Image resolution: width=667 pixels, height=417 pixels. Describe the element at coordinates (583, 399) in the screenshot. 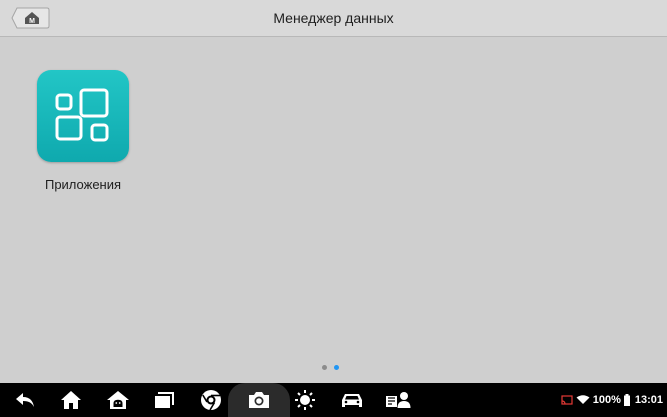

I see `wifi-icon` at that location.